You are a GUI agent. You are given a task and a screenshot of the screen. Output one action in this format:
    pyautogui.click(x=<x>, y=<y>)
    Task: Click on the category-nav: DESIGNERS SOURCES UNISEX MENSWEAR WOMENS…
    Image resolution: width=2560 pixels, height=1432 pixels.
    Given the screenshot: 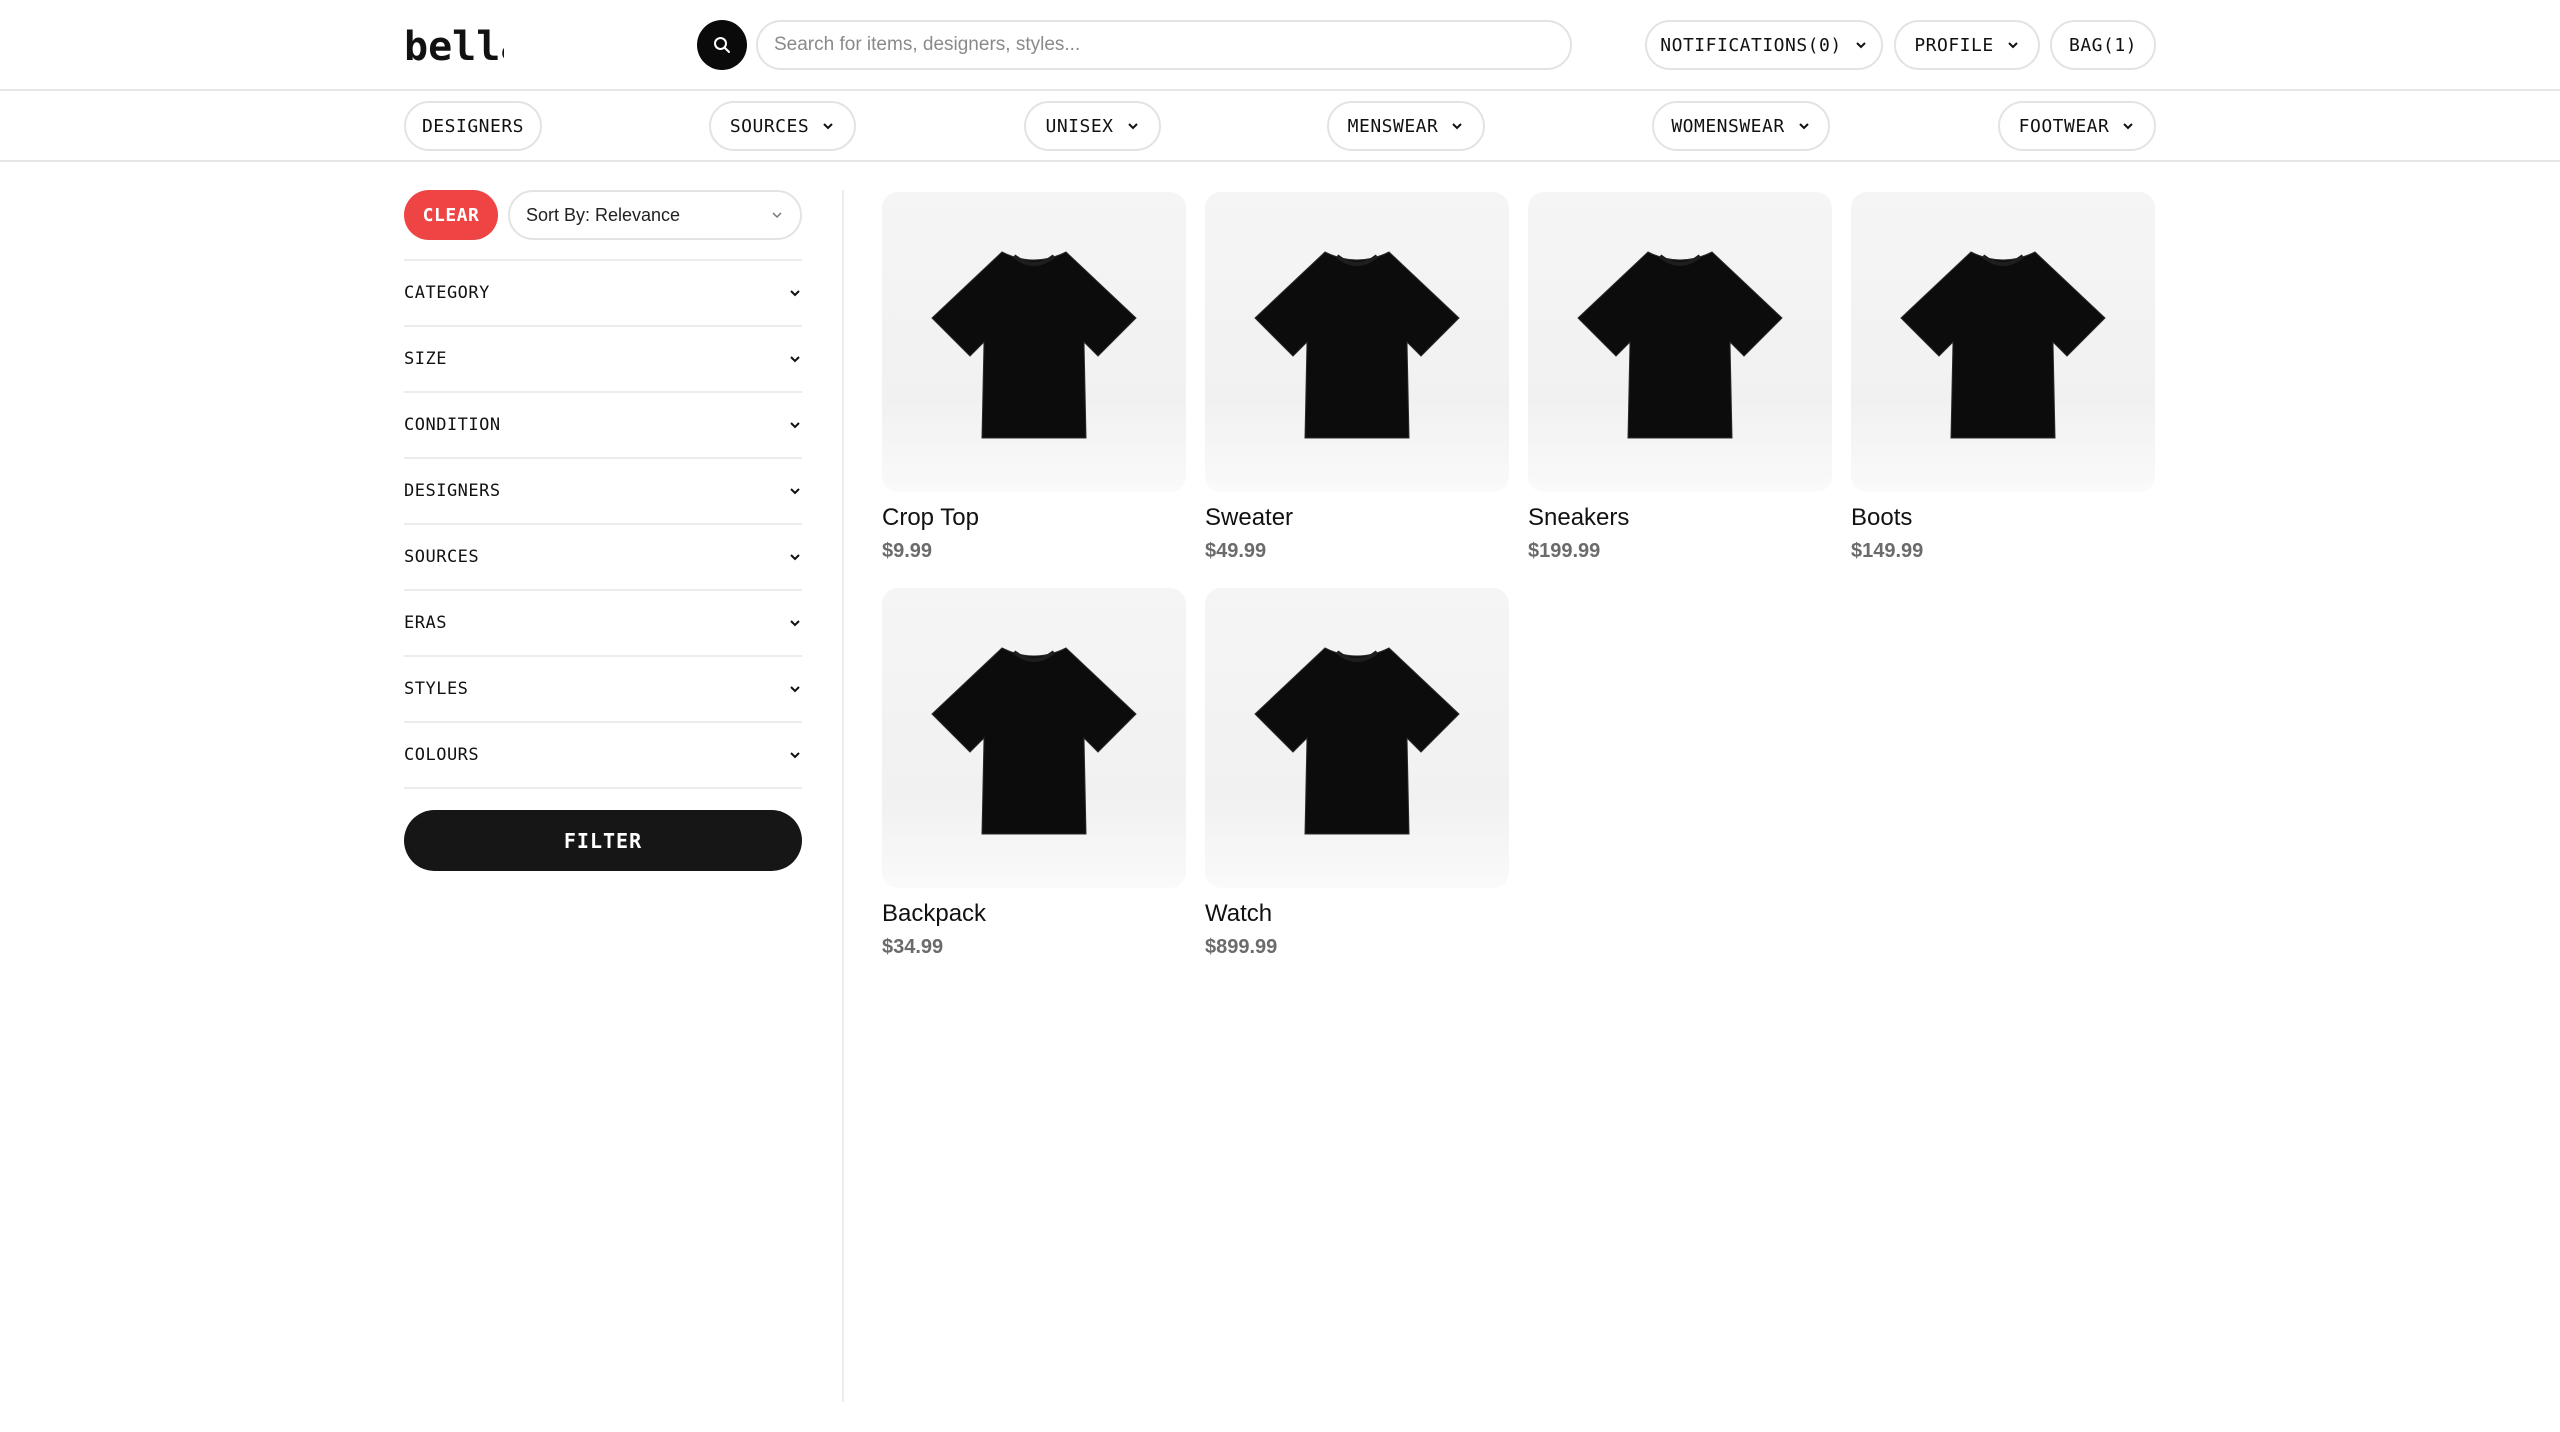 What is the action you would take?
    pyautogui.click(x=1280, y=127)
    